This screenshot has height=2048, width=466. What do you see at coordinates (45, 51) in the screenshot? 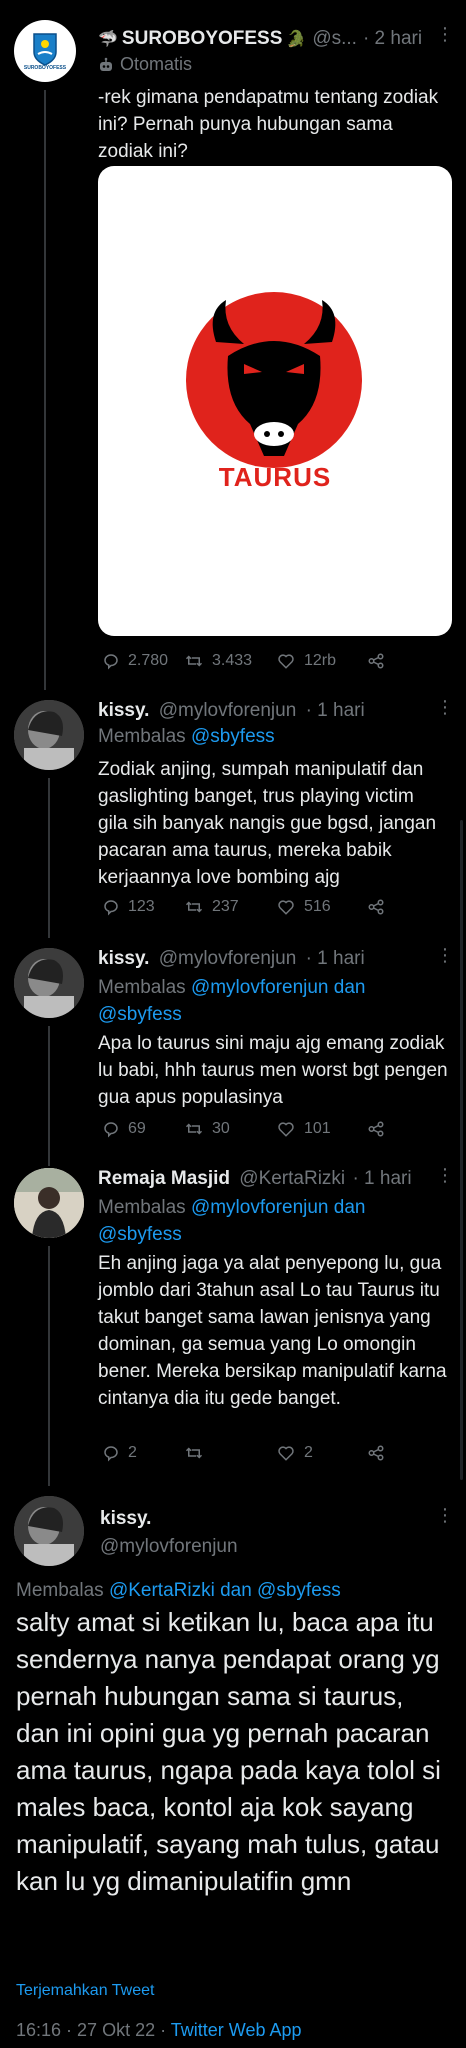
I see `avatar: SUROBOYOFESS` at bounding box center [45, 51].